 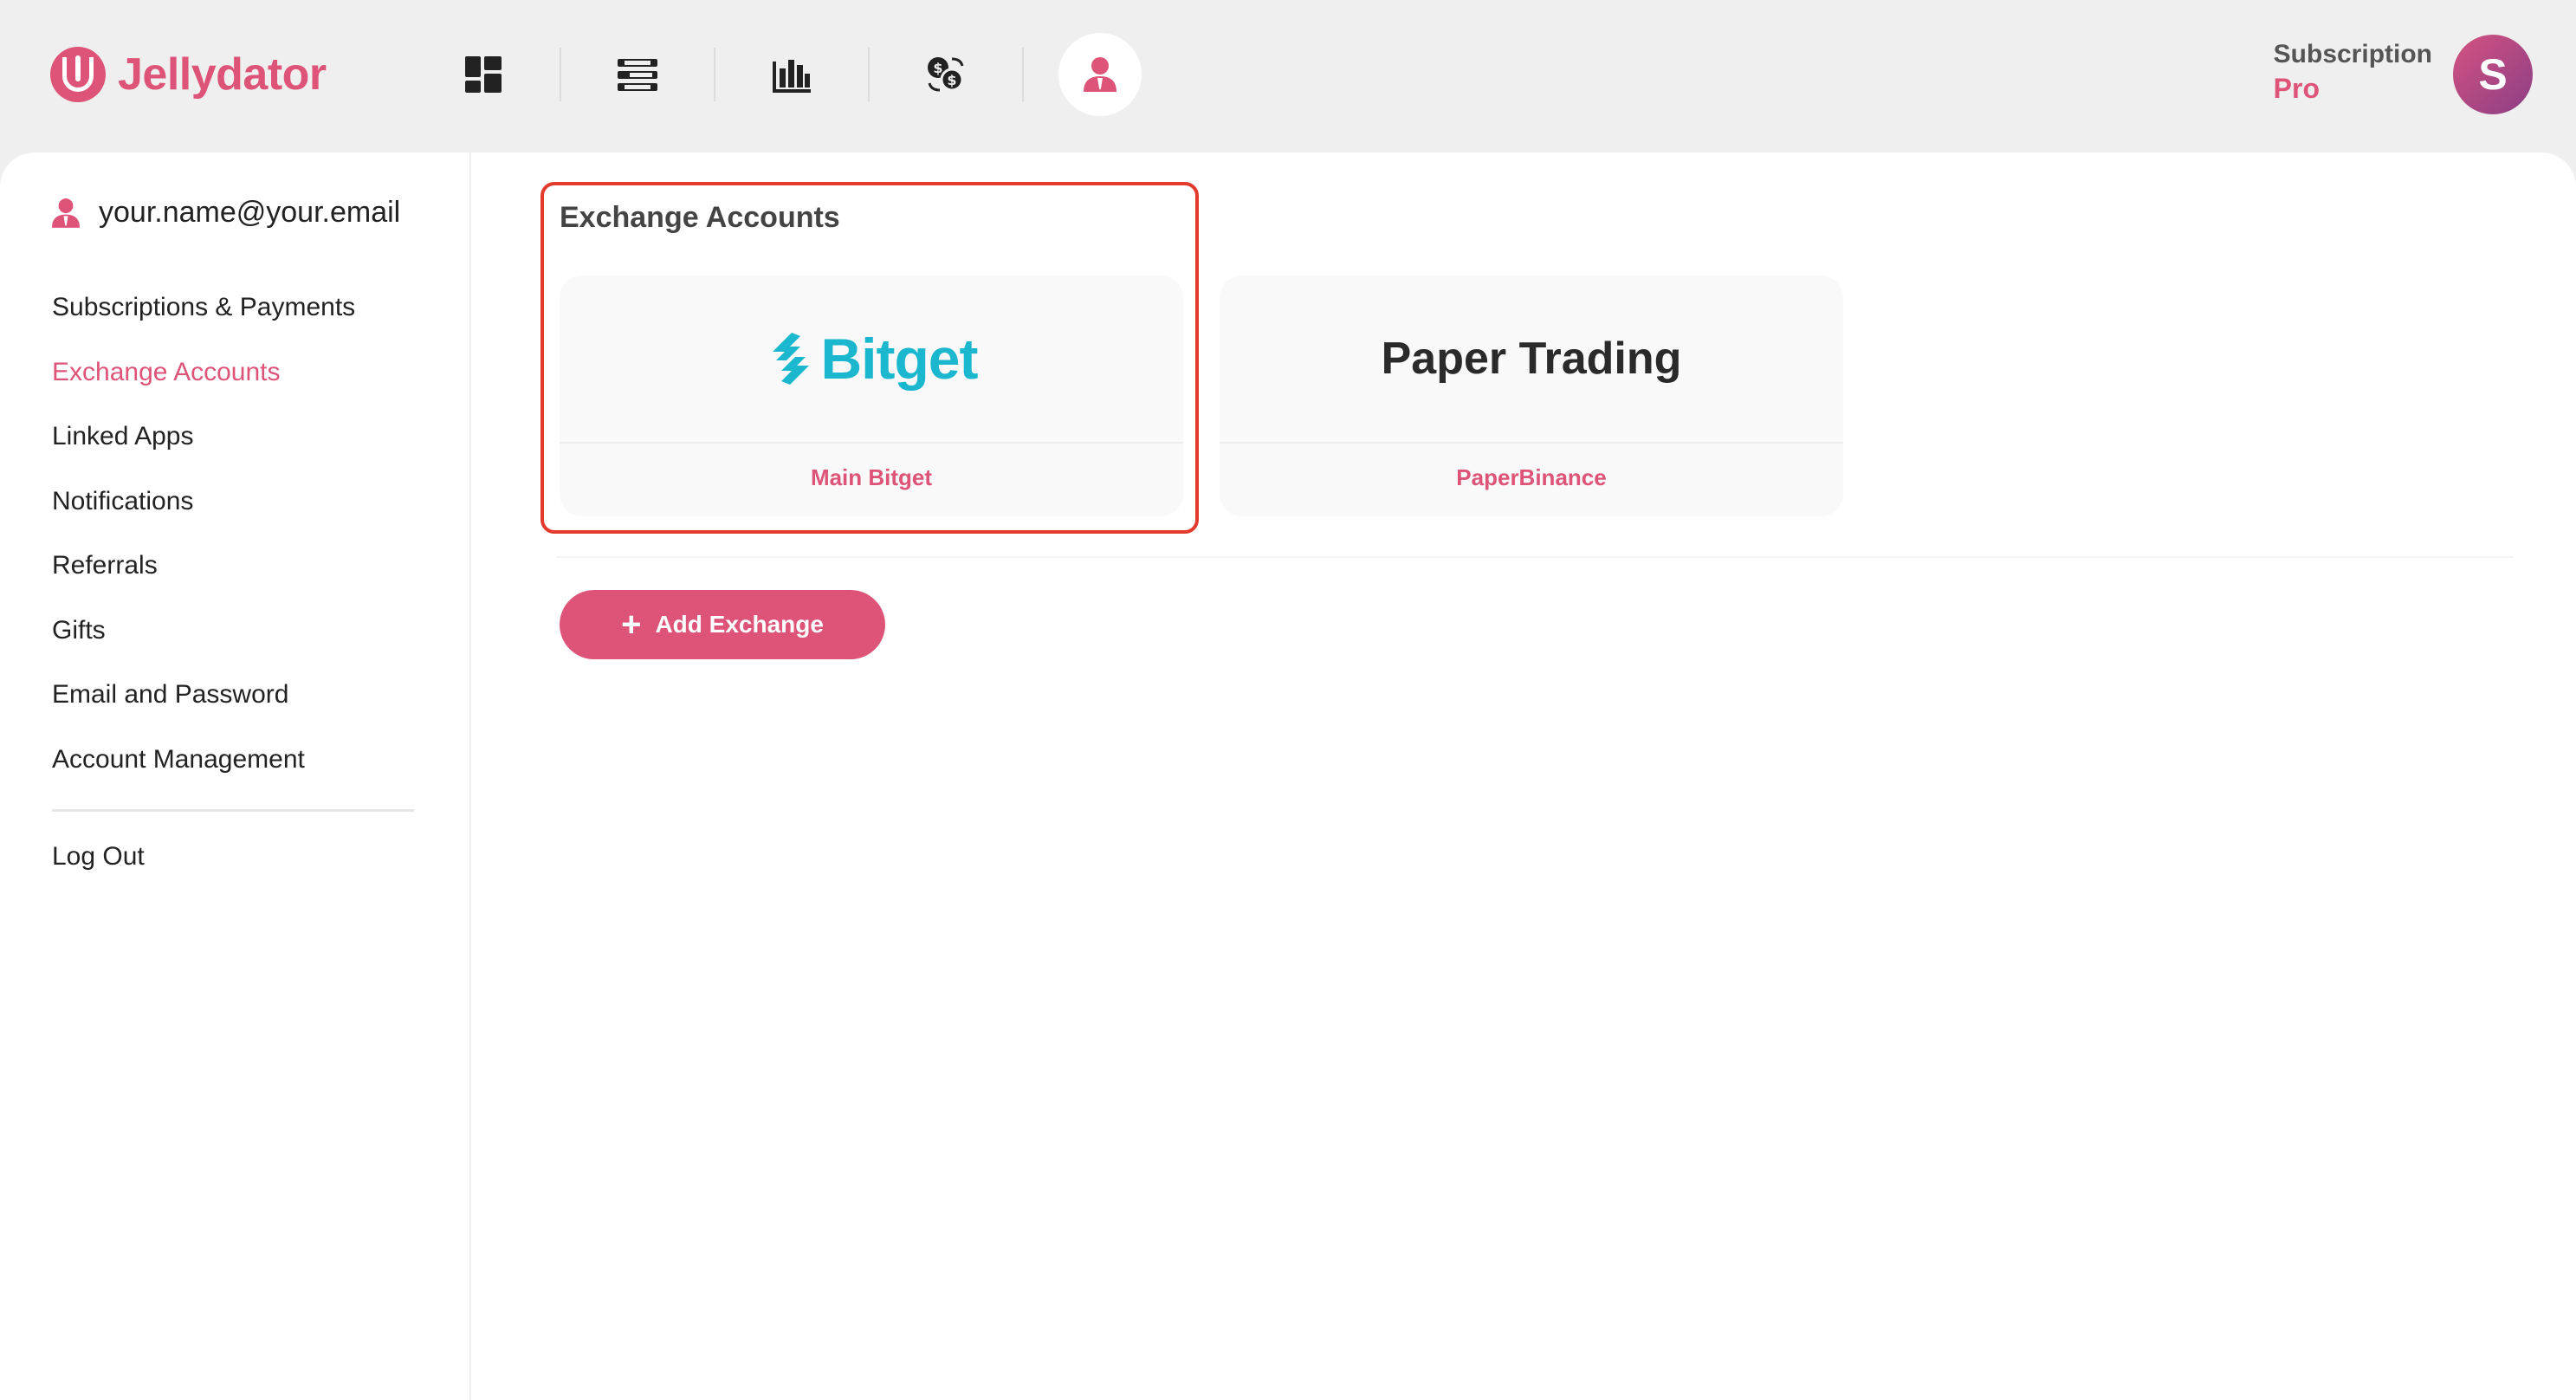 What do you see at coordinates (1535, 557) in the screenshot?
I see `section-divider` at bounding box center [1535, 557].